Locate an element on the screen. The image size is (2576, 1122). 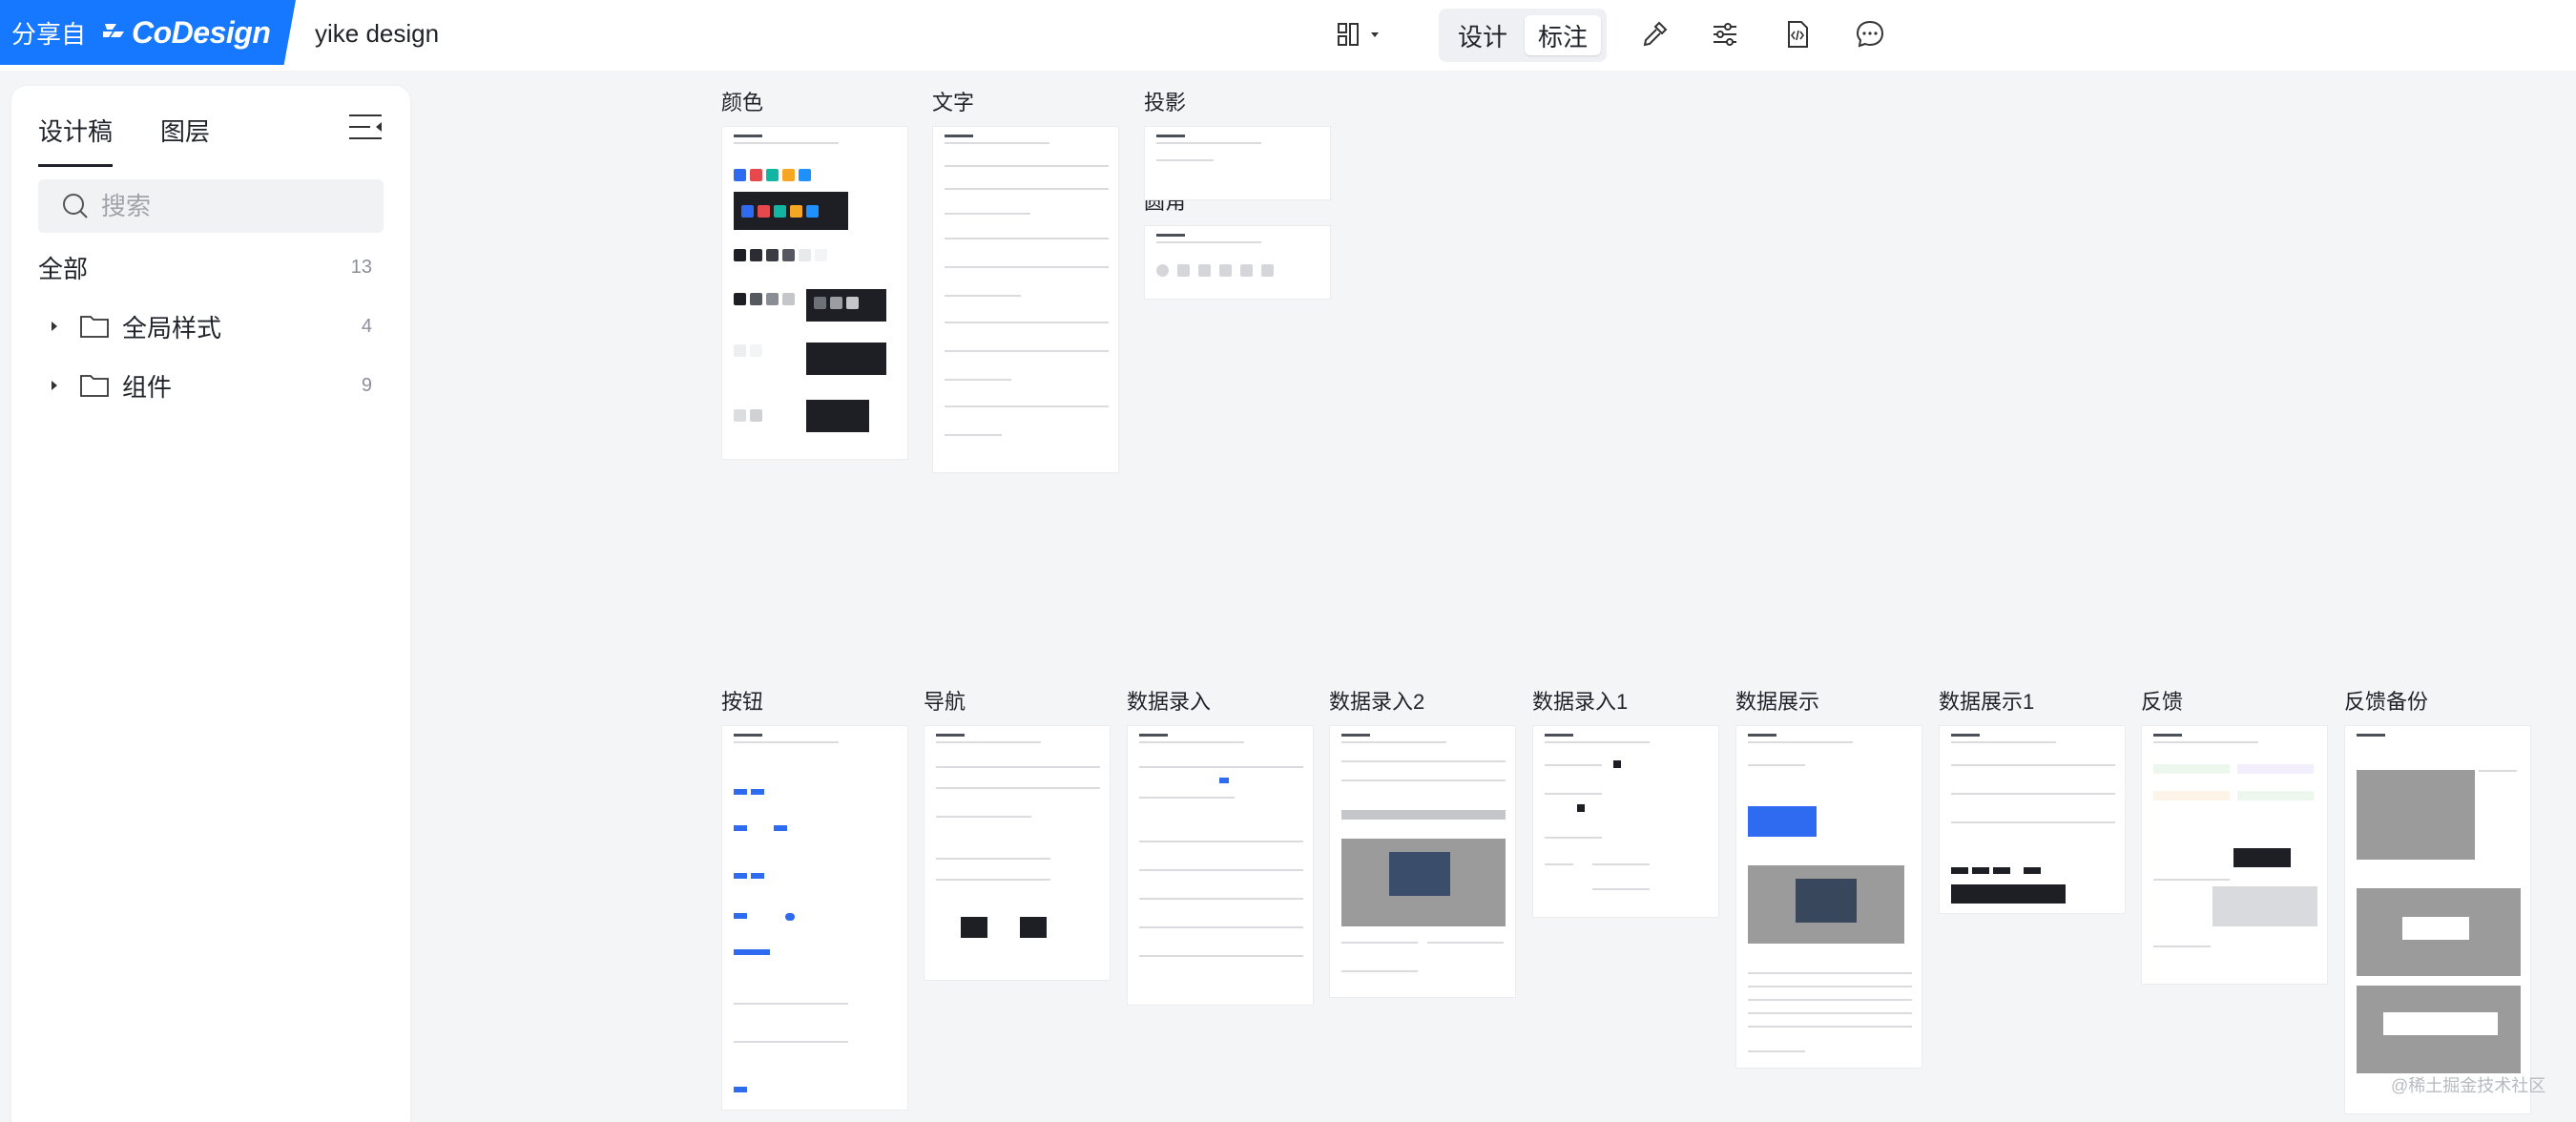
frame-title: 数据录入 is located at coordinates (1169, 700).